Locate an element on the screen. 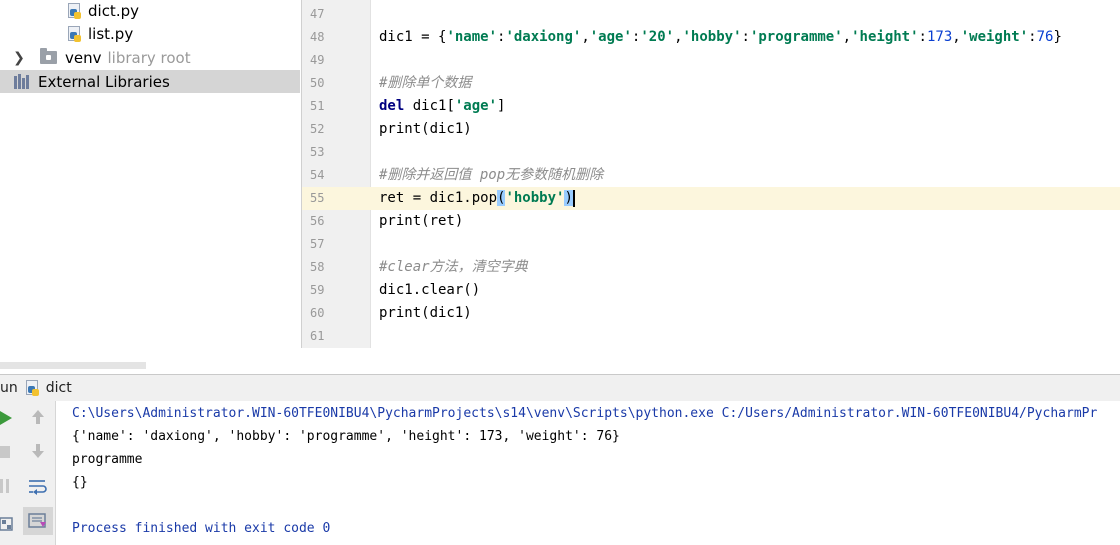 The image size is (1120, 545). run-toolbar-primary is located at coordinates (10, 473).